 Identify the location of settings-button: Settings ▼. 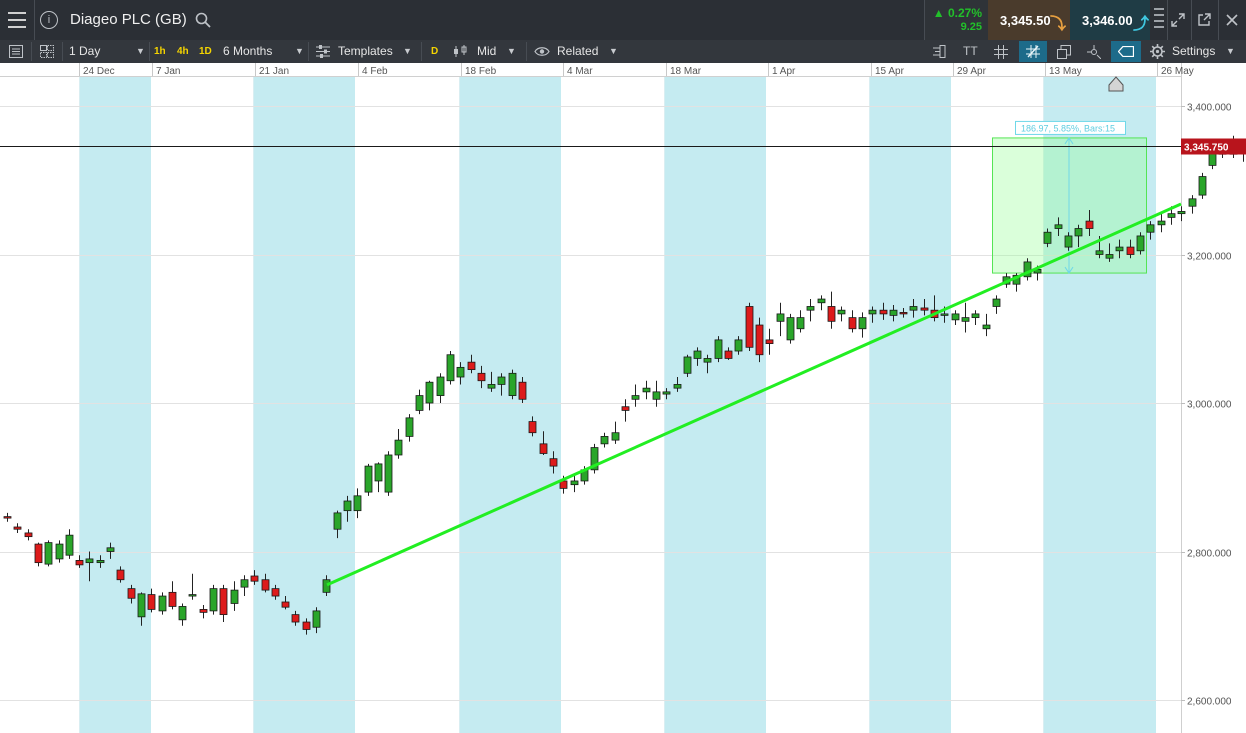
(1205, 51).